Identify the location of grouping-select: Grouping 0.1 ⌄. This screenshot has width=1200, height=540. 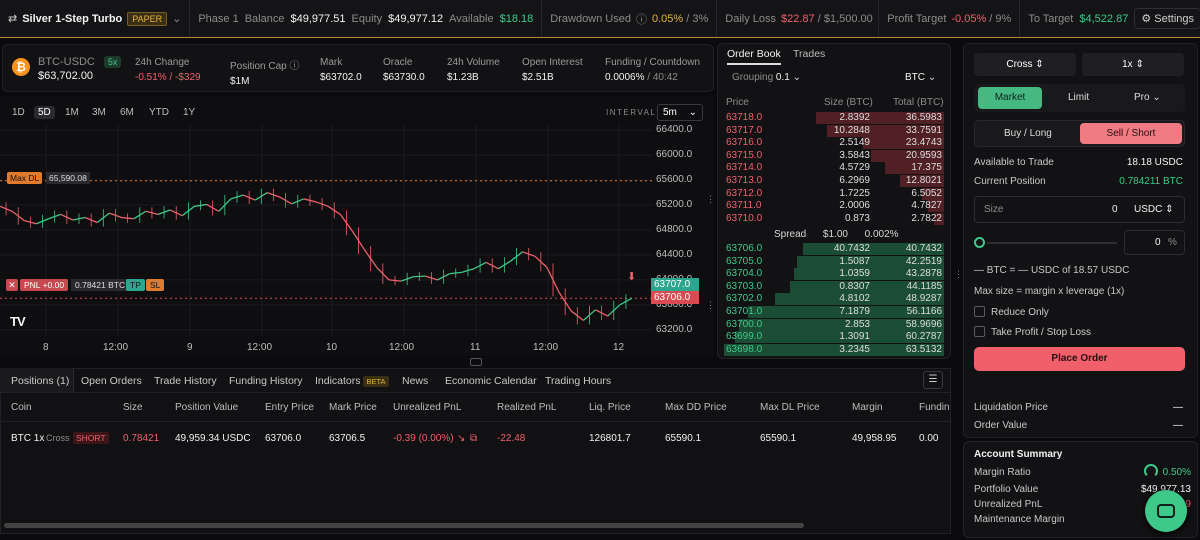
(766, 77).